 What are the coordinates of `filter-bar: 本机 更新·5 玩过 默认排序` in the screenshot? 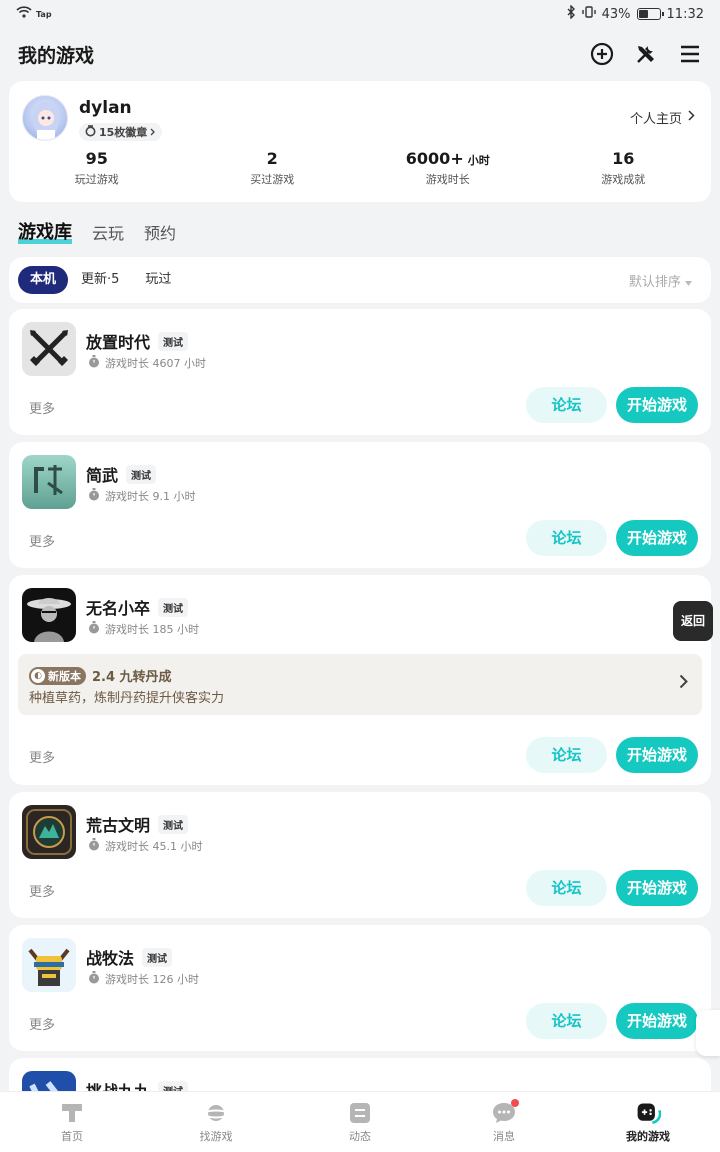 It's located at (360, 280).